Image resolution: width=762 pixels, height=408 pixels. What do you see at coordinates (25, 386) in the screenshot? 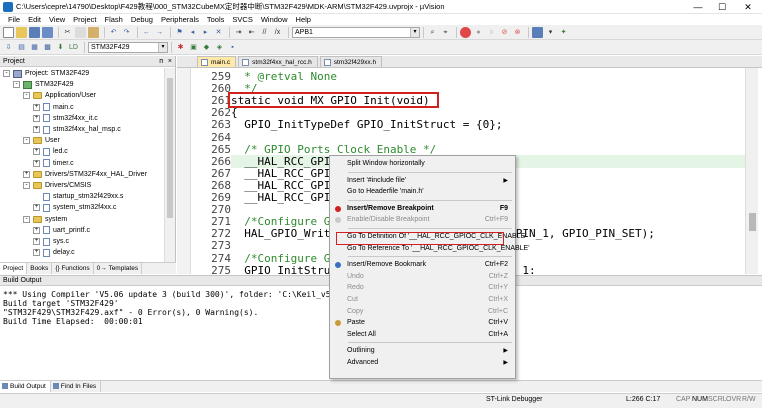
I see `output-tab: Build Output` at bounding box center [25, 386].